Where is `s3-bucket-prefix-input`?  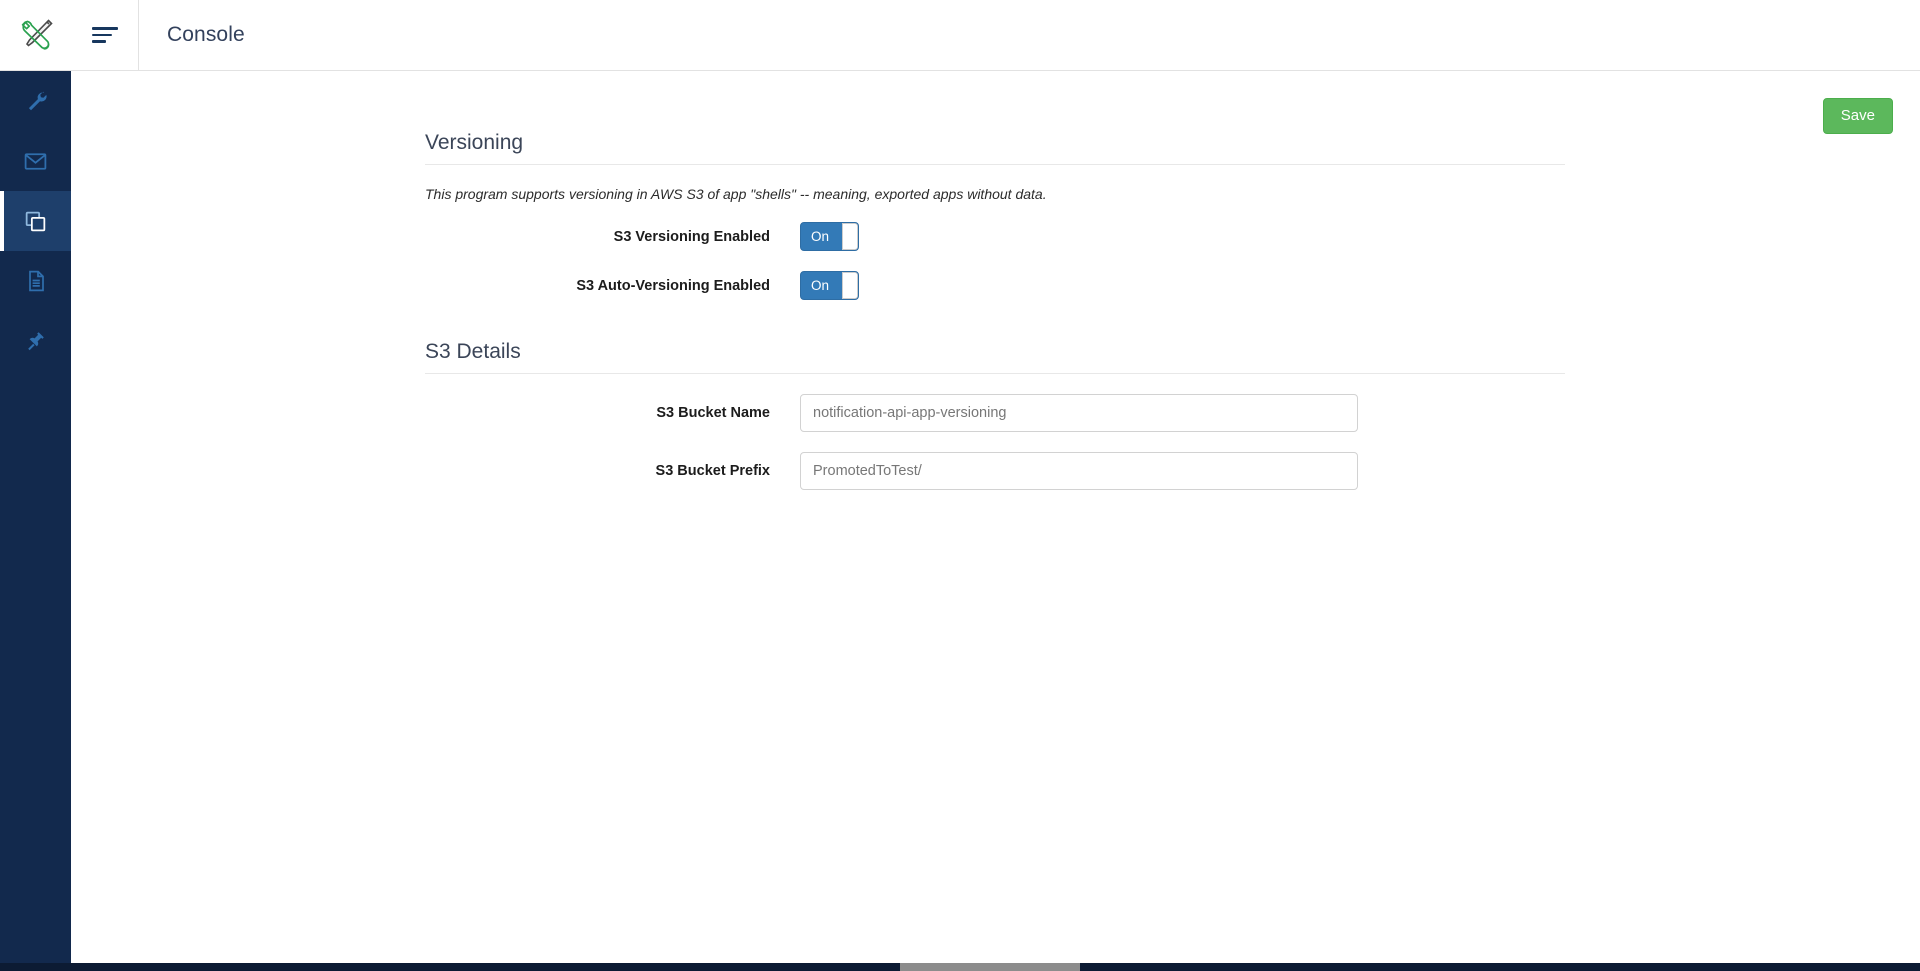 s3-bucket-prefix-input is located at coordinates (1079, 471).